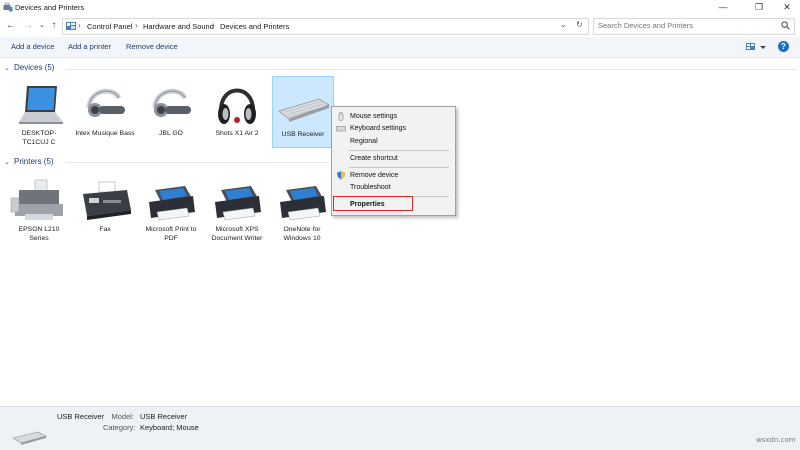  I want to click on add-device-button: Add a device, so click(32, 46).